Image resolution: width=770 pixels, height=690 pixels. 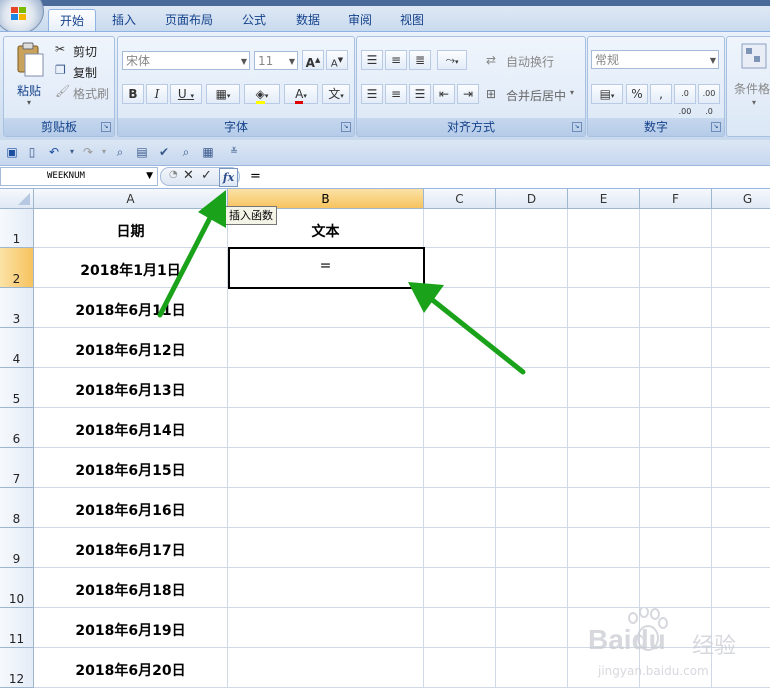 What do you see at coordinates (653, 671) in the screenshot?
I see `watermark-url: jingyan.baidu.com` at bounding box center [653, 671].